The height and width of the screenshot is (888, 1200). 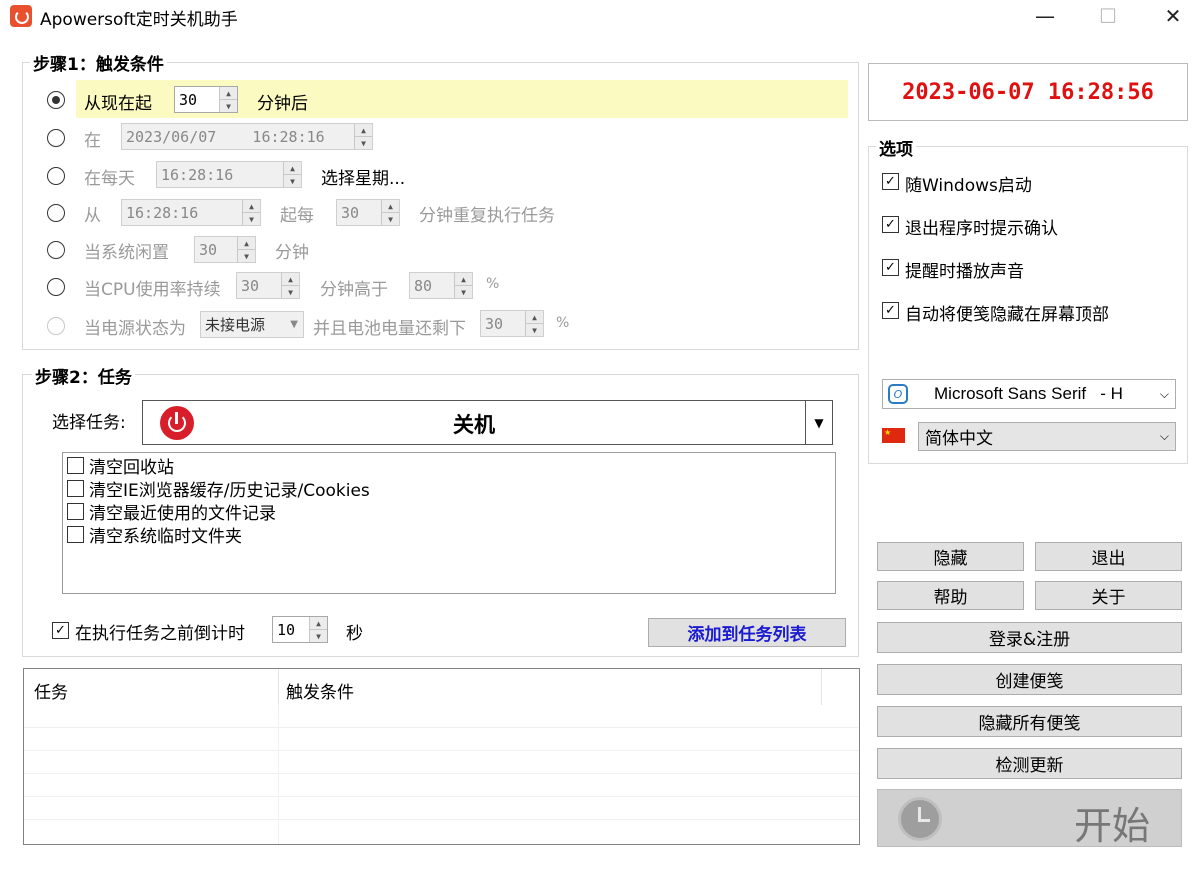 I want to click on language-select: 简体中文 ⌵, so click(x=1047, y=436).